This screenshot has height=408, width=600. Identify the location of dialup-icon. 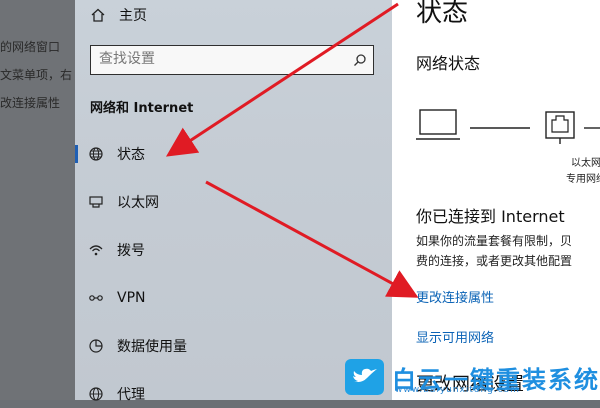
(96, 250).